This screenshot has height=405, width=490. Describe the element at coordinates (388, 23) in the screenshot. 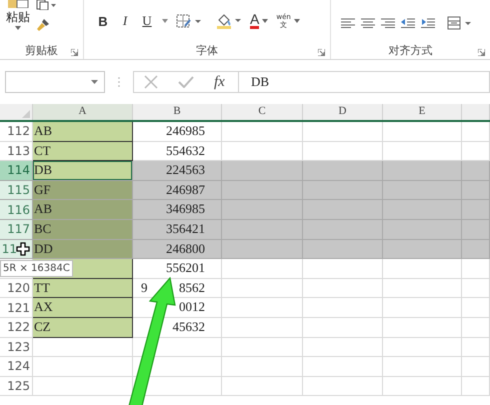

I see `align-right-icon` at that location.